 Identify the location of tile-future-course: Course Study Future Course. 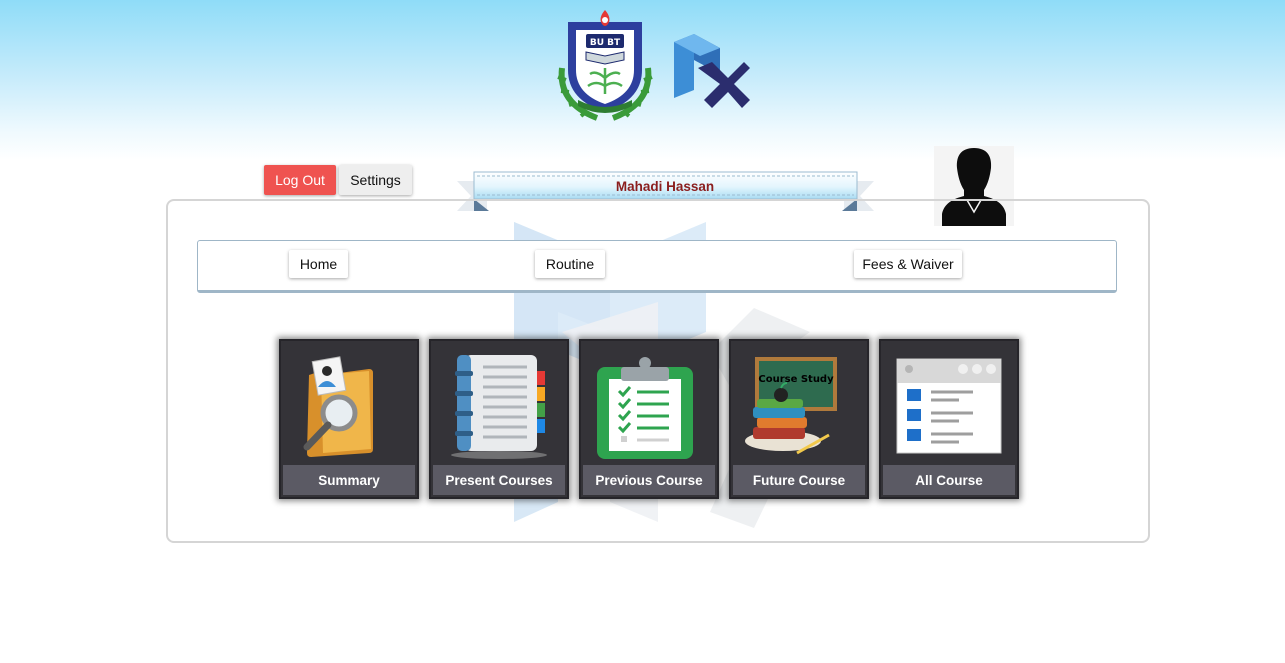
(799, 419).